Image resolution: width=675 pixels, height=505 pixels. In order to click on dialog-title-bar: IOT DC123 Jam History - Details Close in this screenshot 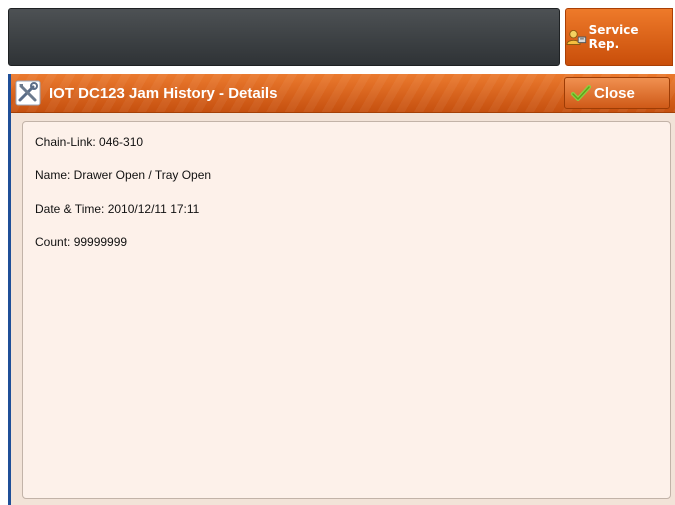, I will do `click(343, 93)`.